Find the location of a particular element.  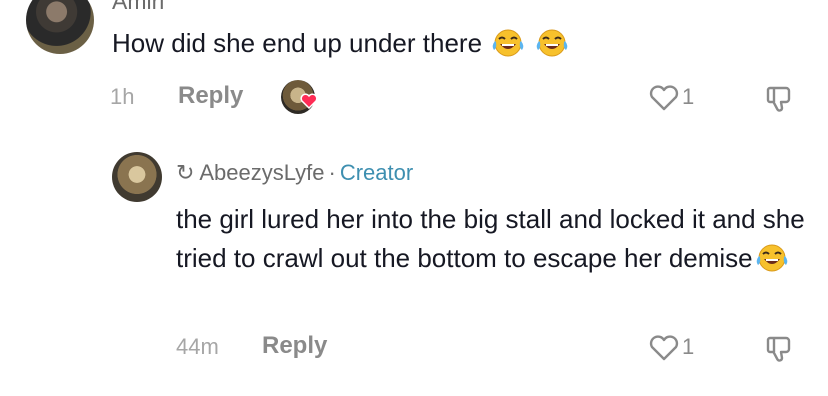

reply-author-row: ↻ AbeezysLyfe · Creator is located at coordinates (294, 173).